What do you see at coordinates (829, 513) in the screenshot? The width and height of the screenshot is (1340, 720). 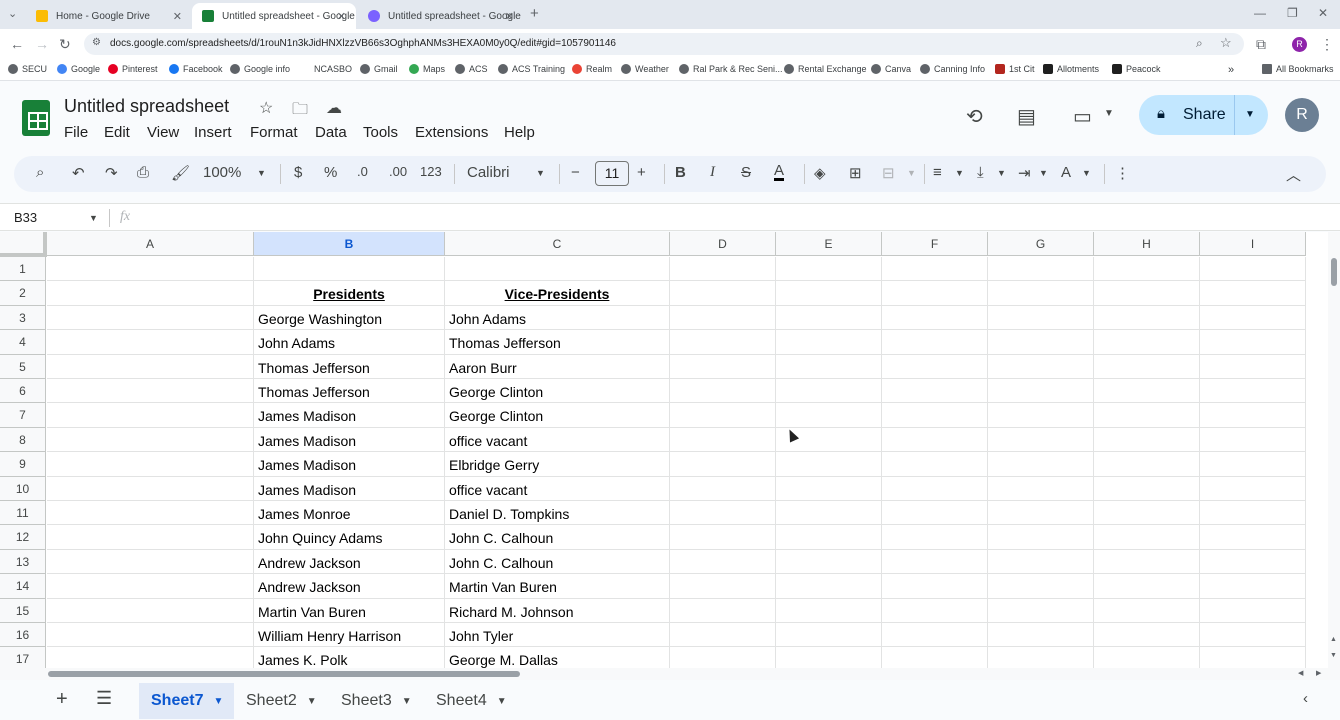 I see `cell-e11` at bounding box center [829, 513].